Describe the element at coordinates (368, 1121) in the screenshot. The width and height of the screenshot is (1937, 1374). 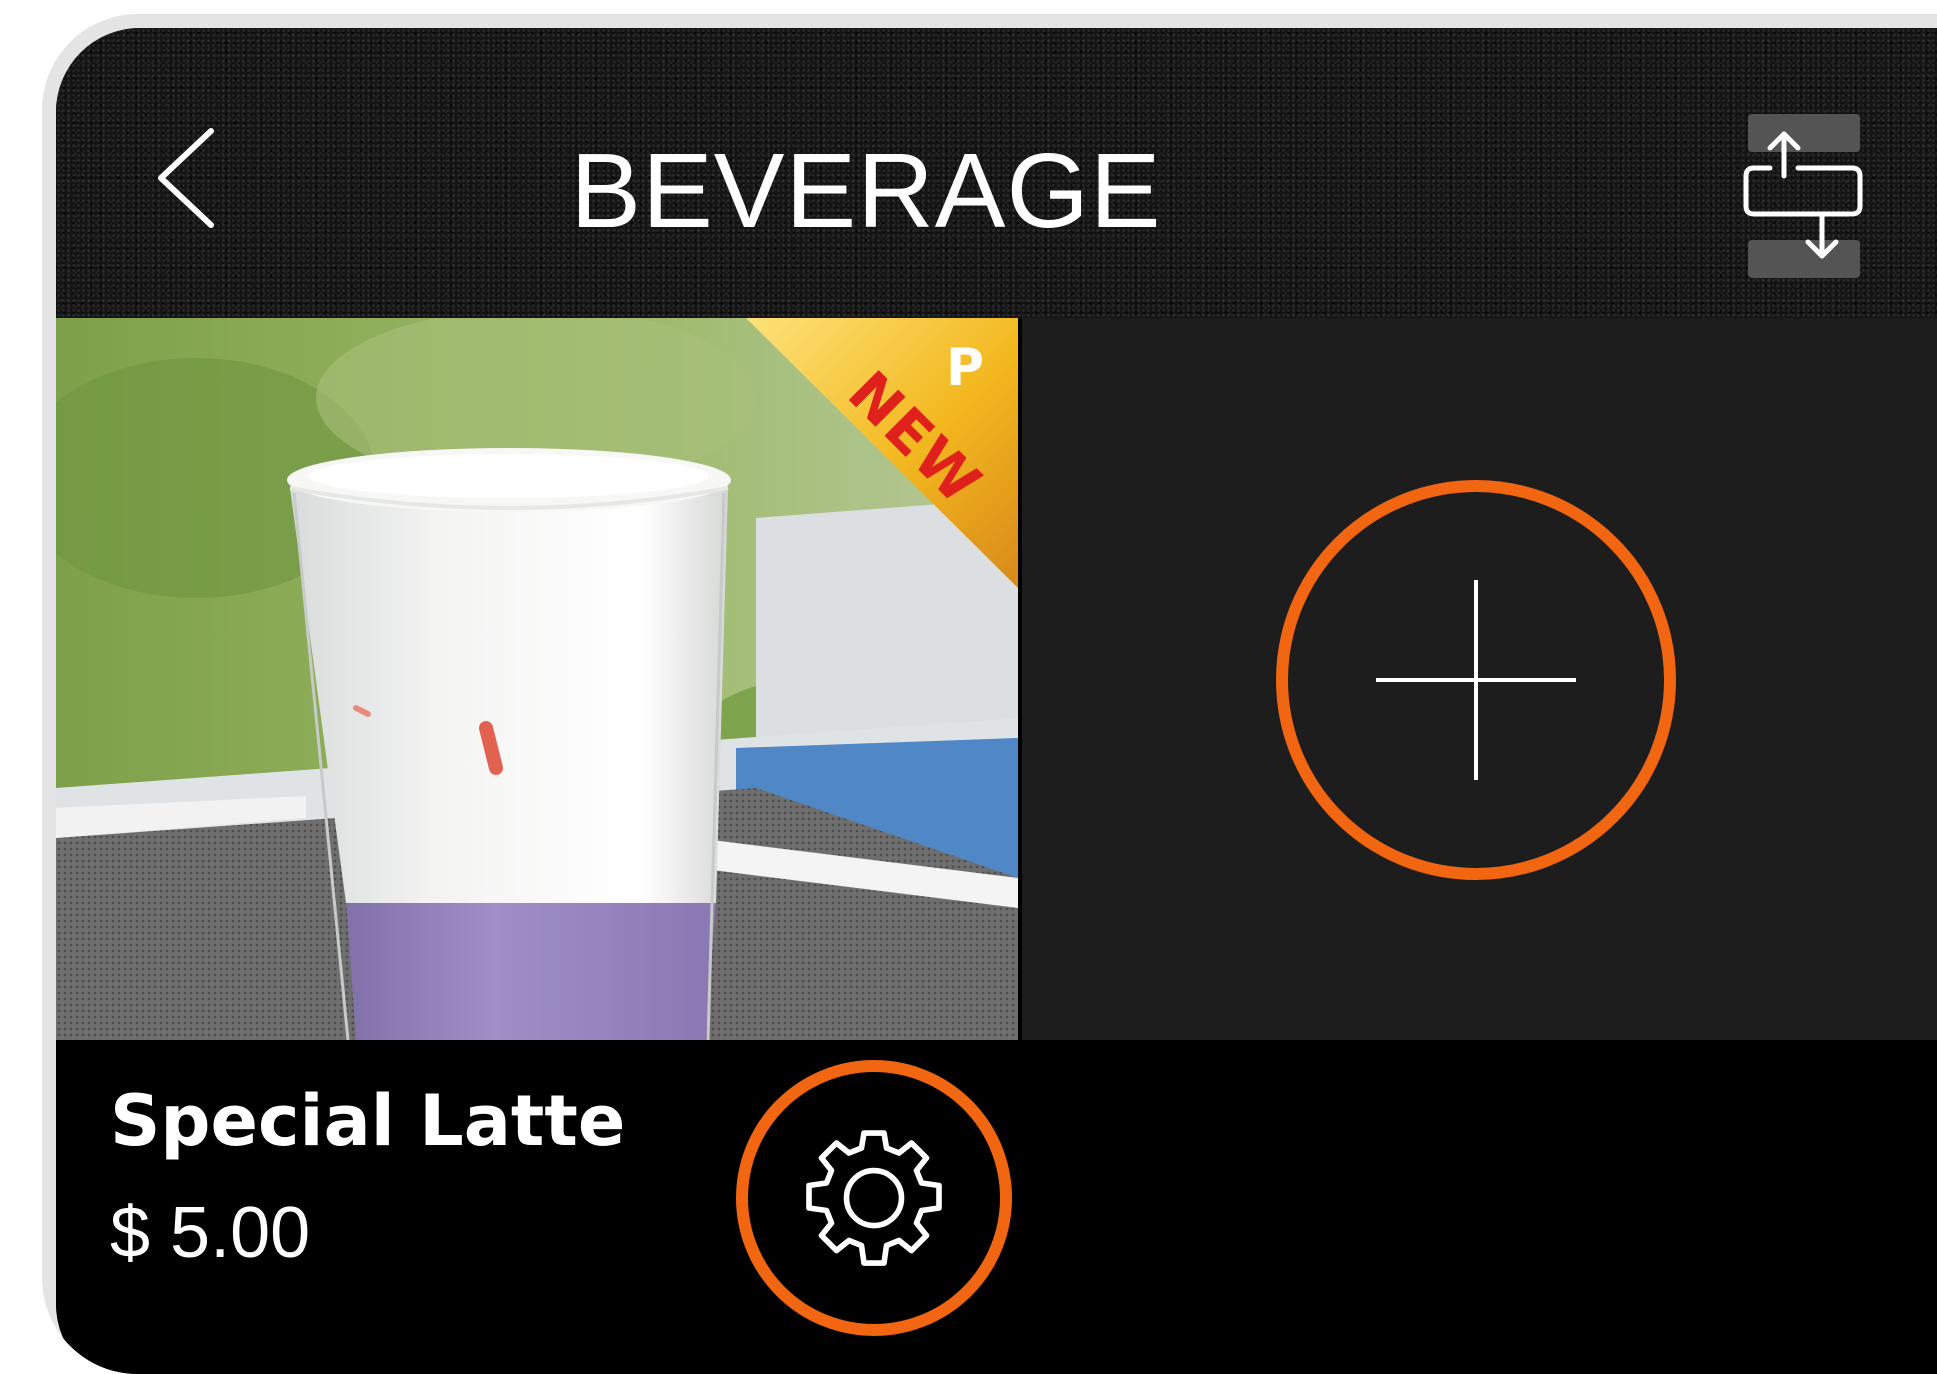
I see `product-name: Special Latte` at that location.